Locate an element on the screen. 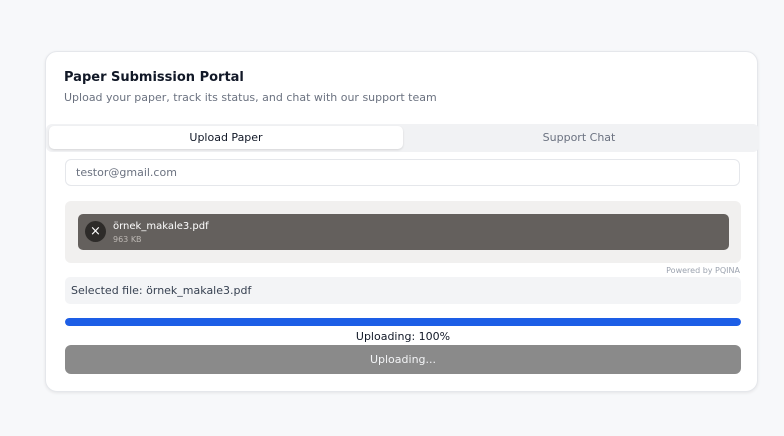 This screenshot has height=436, width=784. file-item: × örnek_makale3.pdf 963 KB is located at coordinates (403, 232).